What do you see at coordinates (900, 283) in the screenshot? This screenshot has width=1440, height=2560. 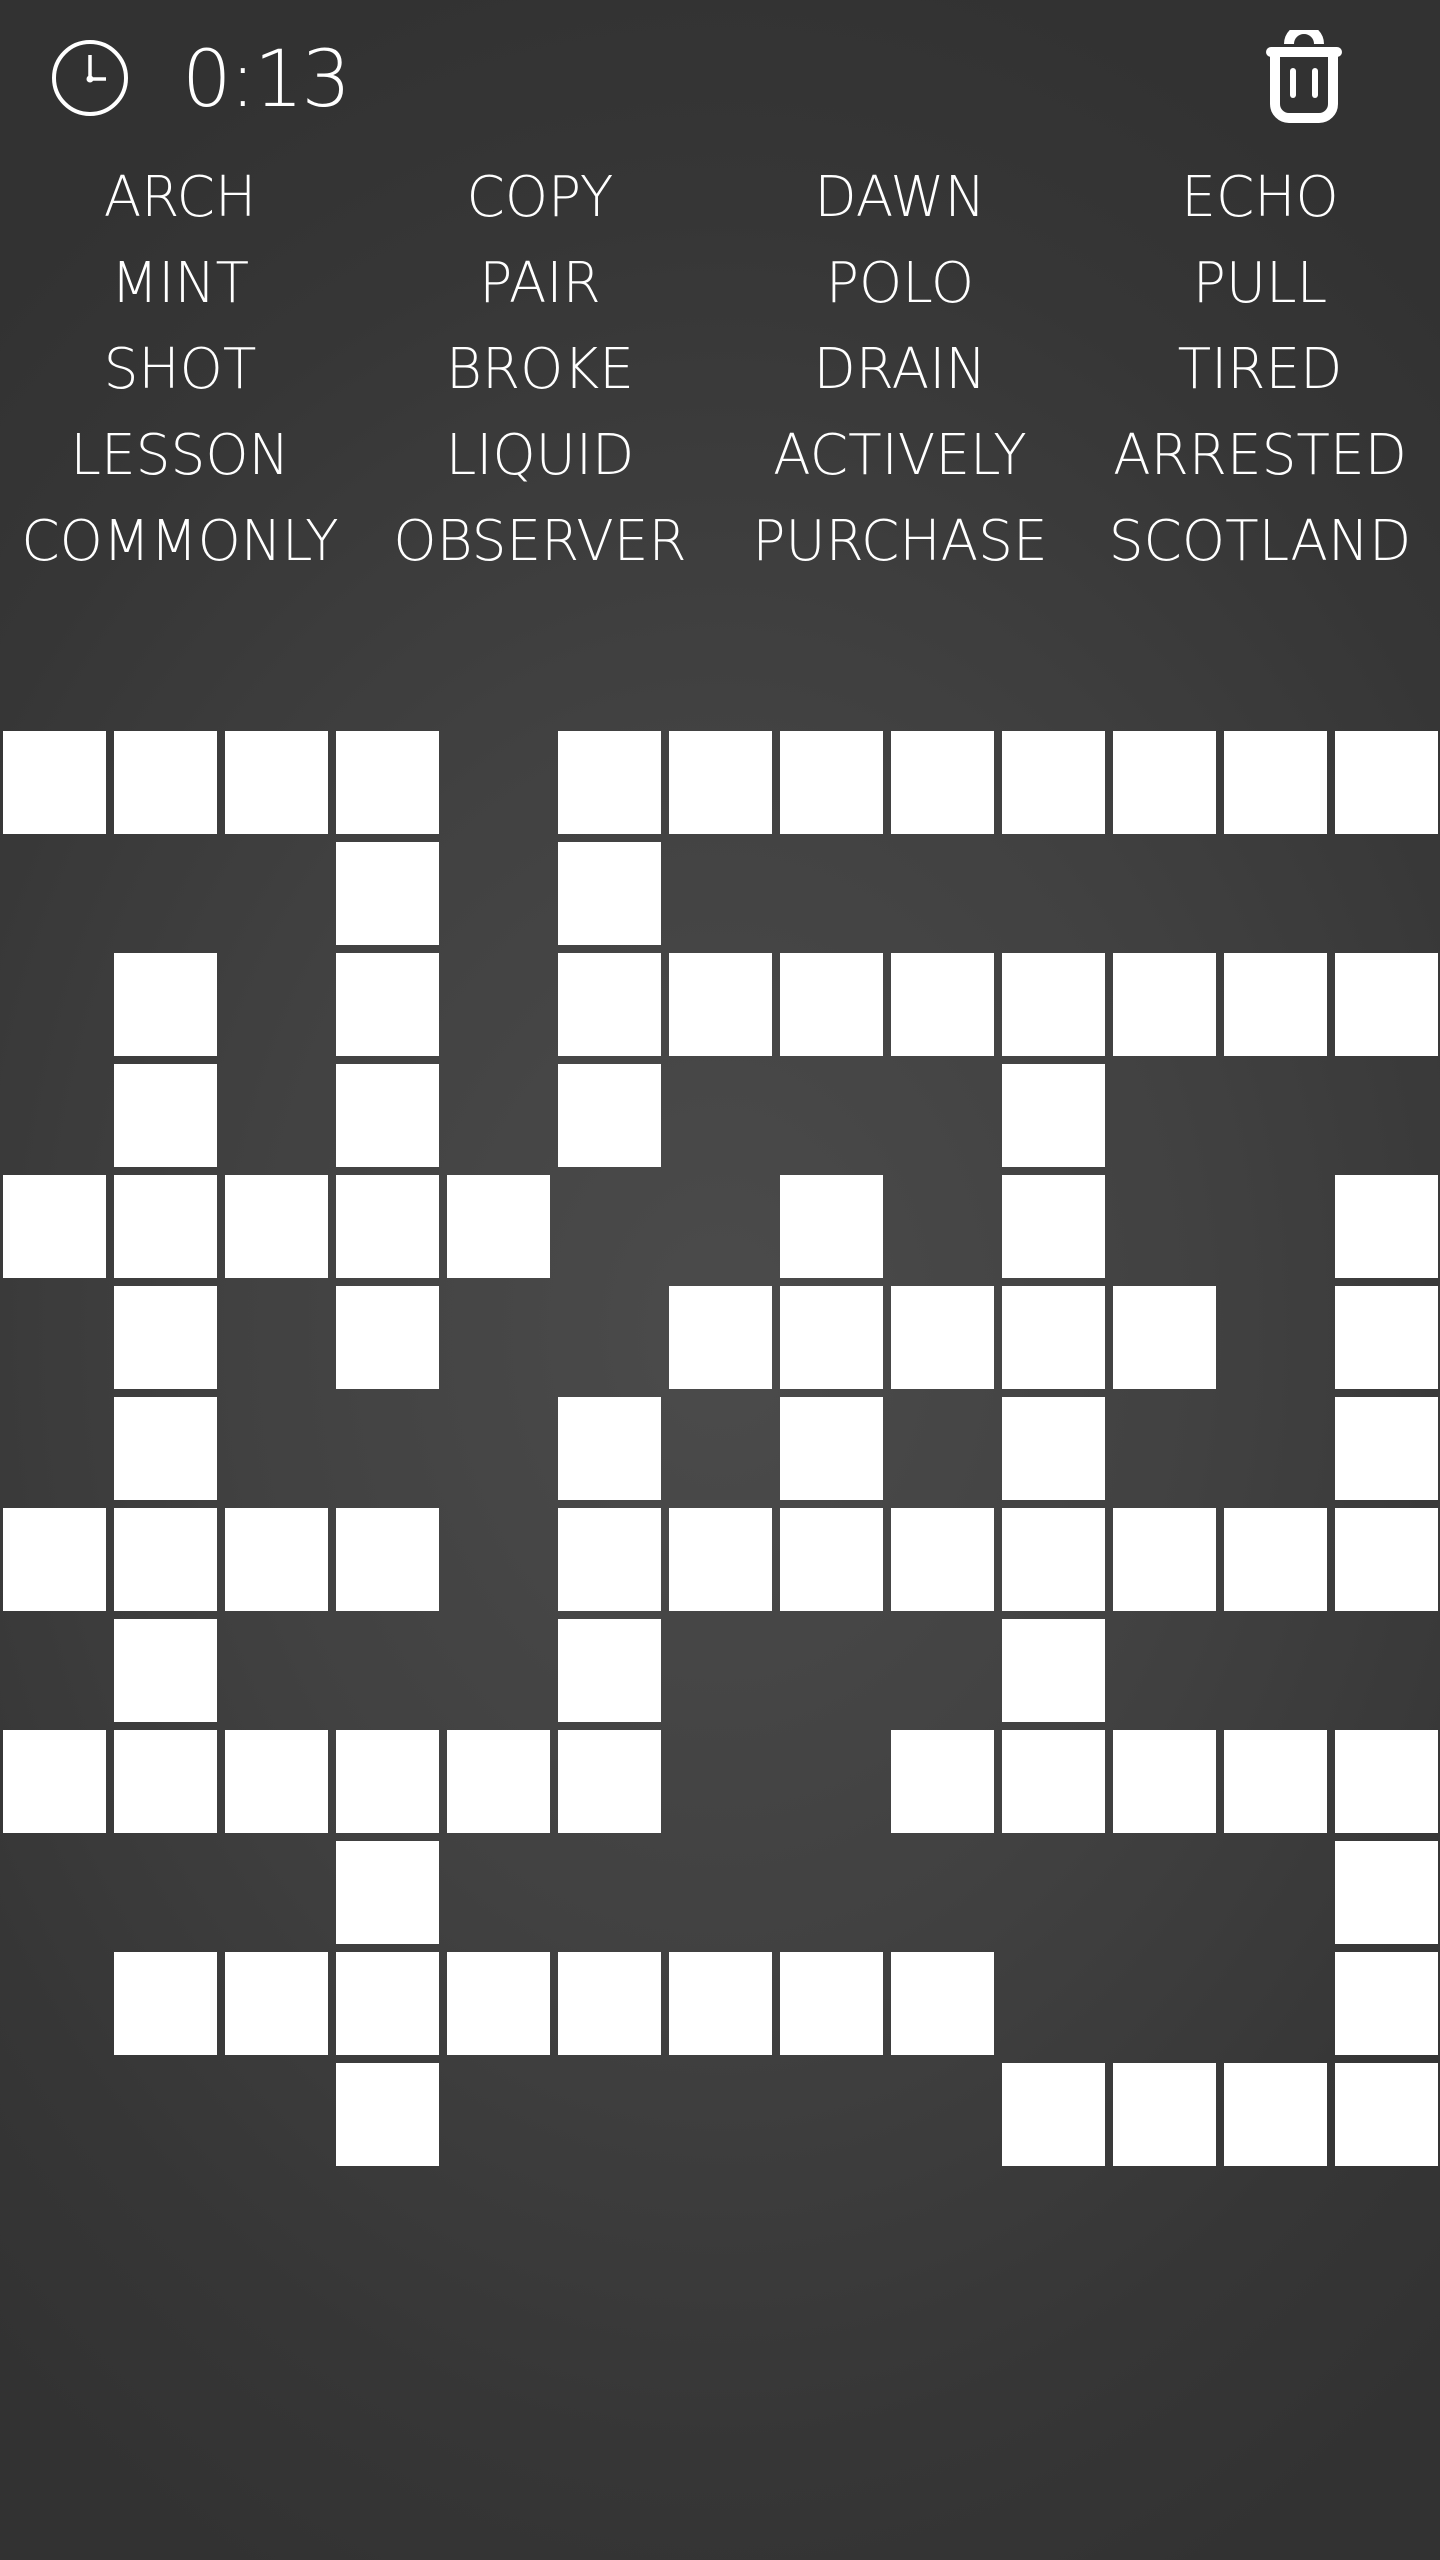 I see `word-list-item: POLO` at bounding box center [900, 283].